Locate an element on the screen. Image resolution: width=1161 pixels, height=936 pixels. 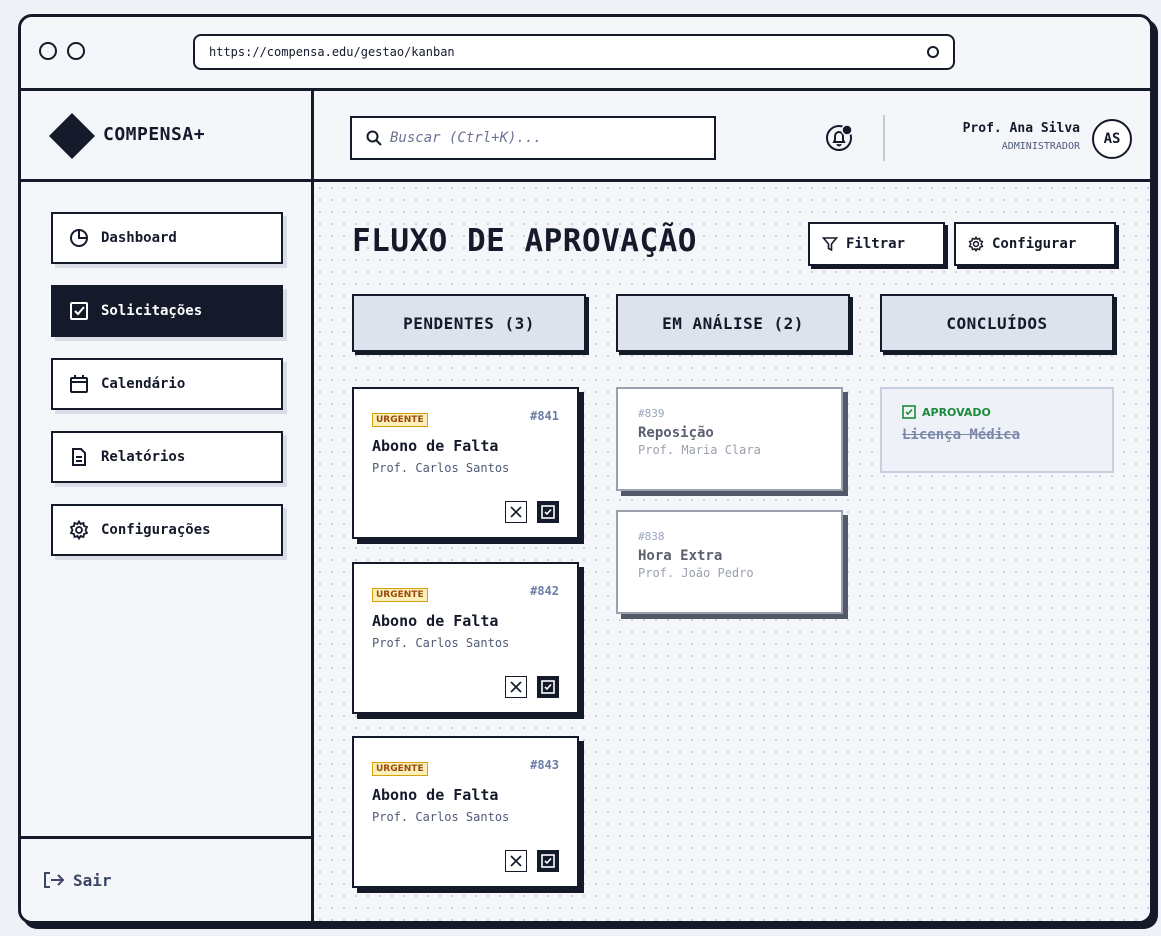
filter-icon is located at coordinates (830, 244).